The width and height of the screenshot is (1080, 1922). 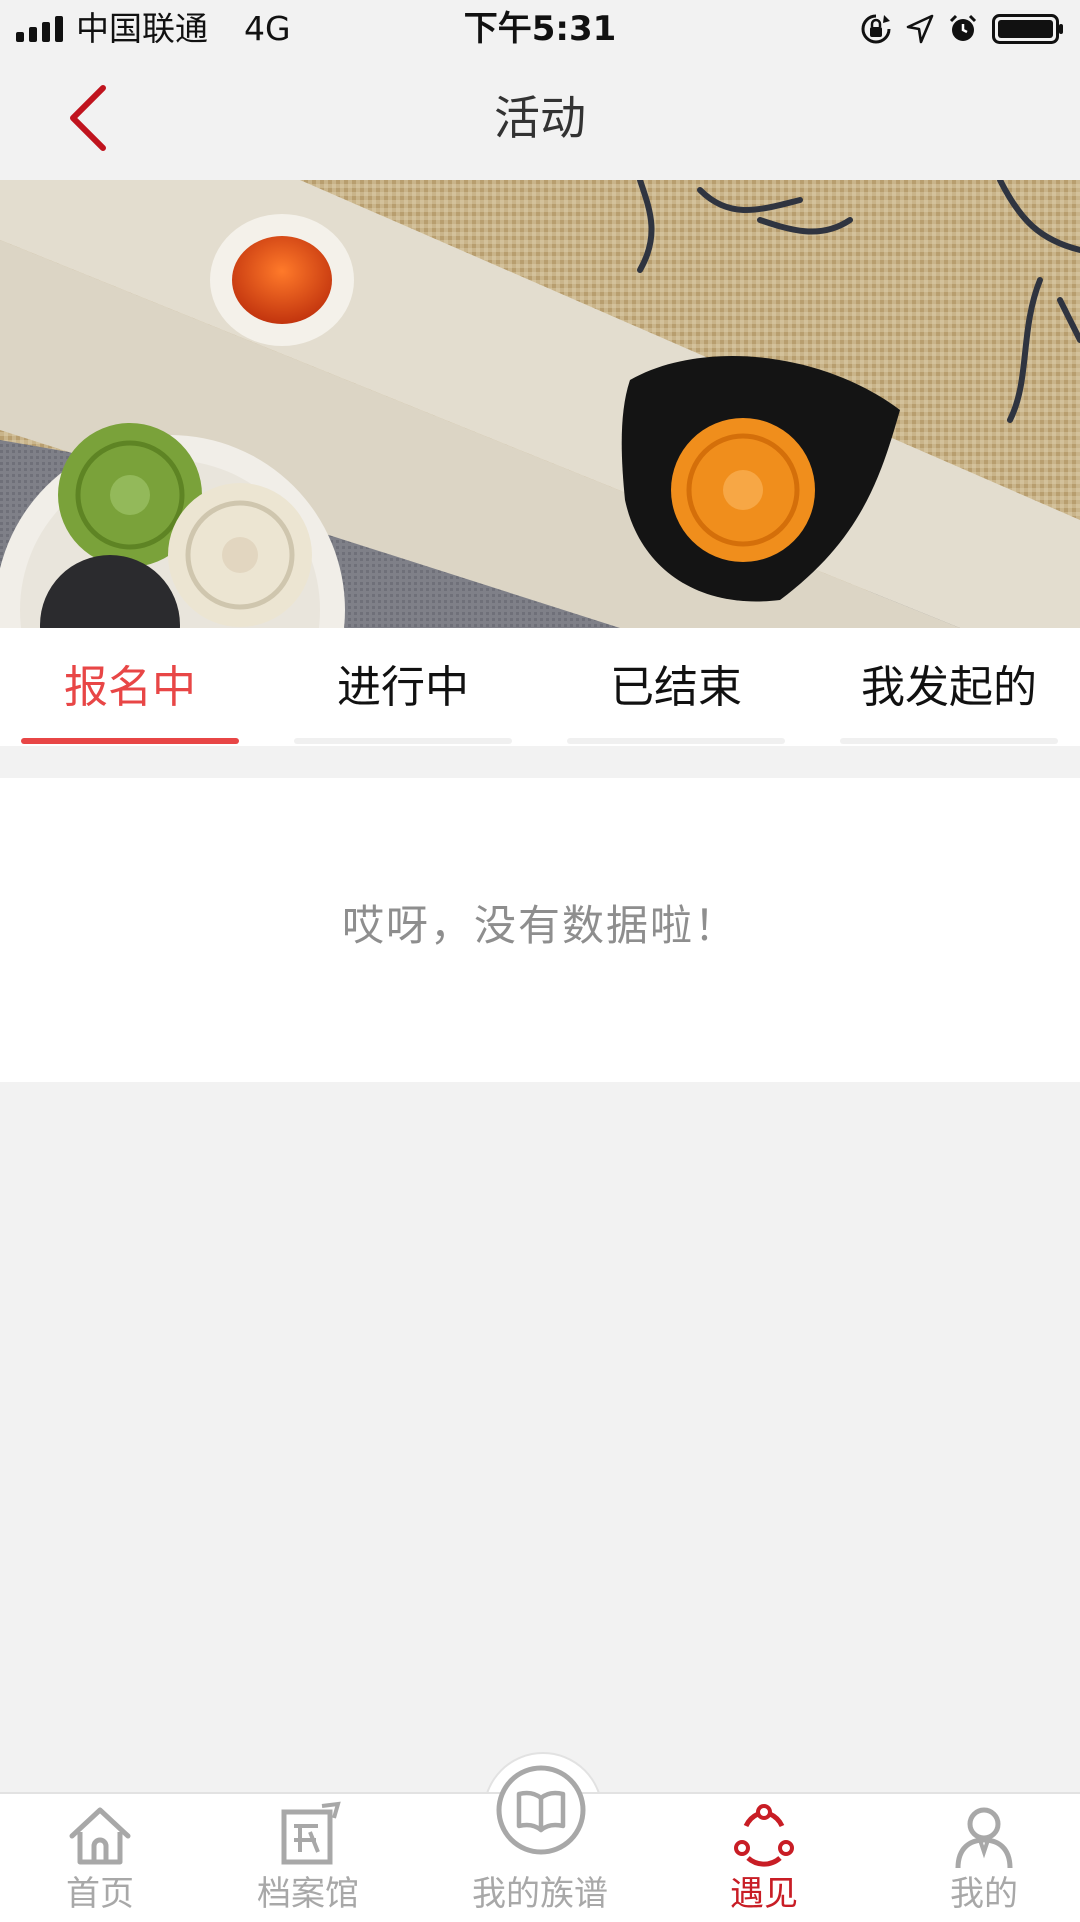 What do you see at coordinates (539, 925) in the screenshot?
I see `empty-state-message: 哎呀，没有数据啦！` at bounding box center [539, 925].